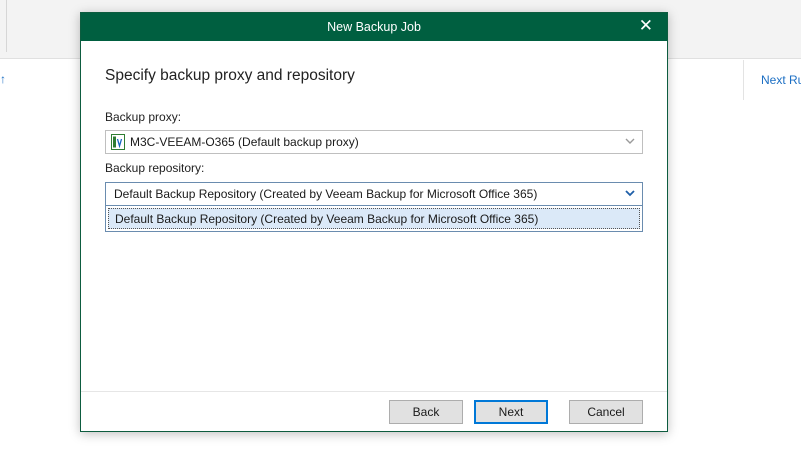 The height and width of the screenshot is (465, 801). I want to click on backup-proxy-label: Backup proxy:, so click(143, 117).